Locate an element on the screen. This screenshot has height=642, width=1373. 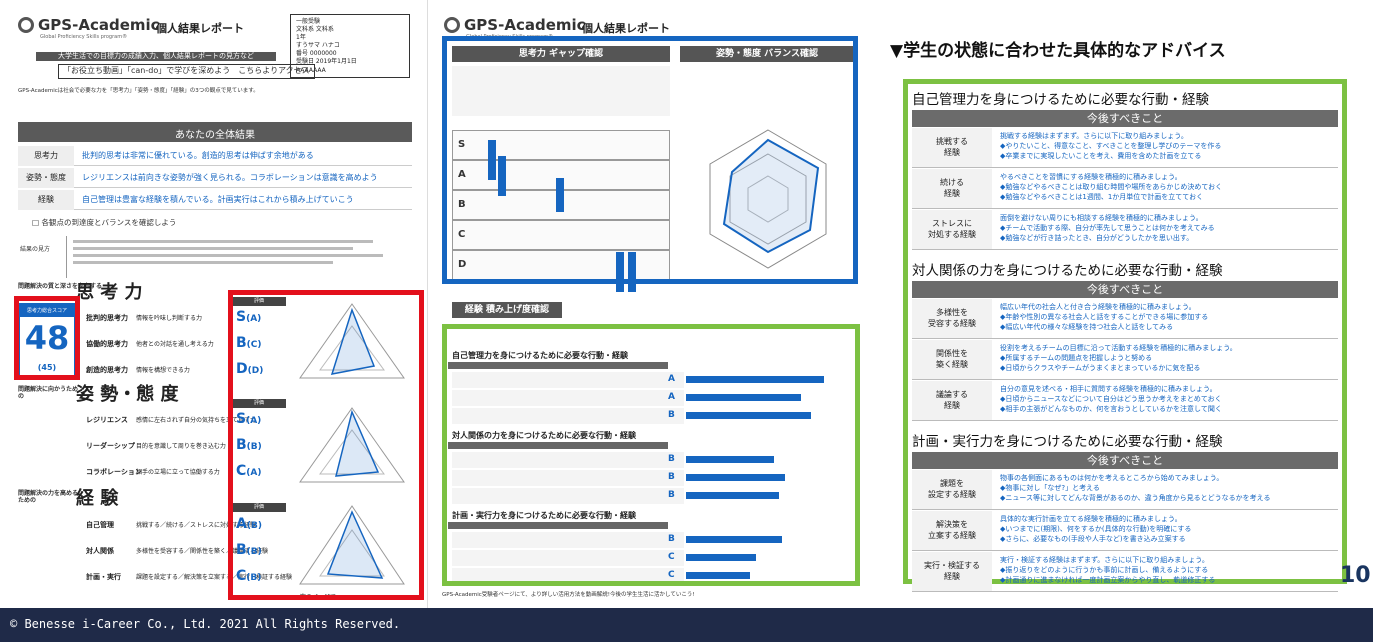
shisei-kicker: 問題解決に向かうための is located at coordinates (48, 393).